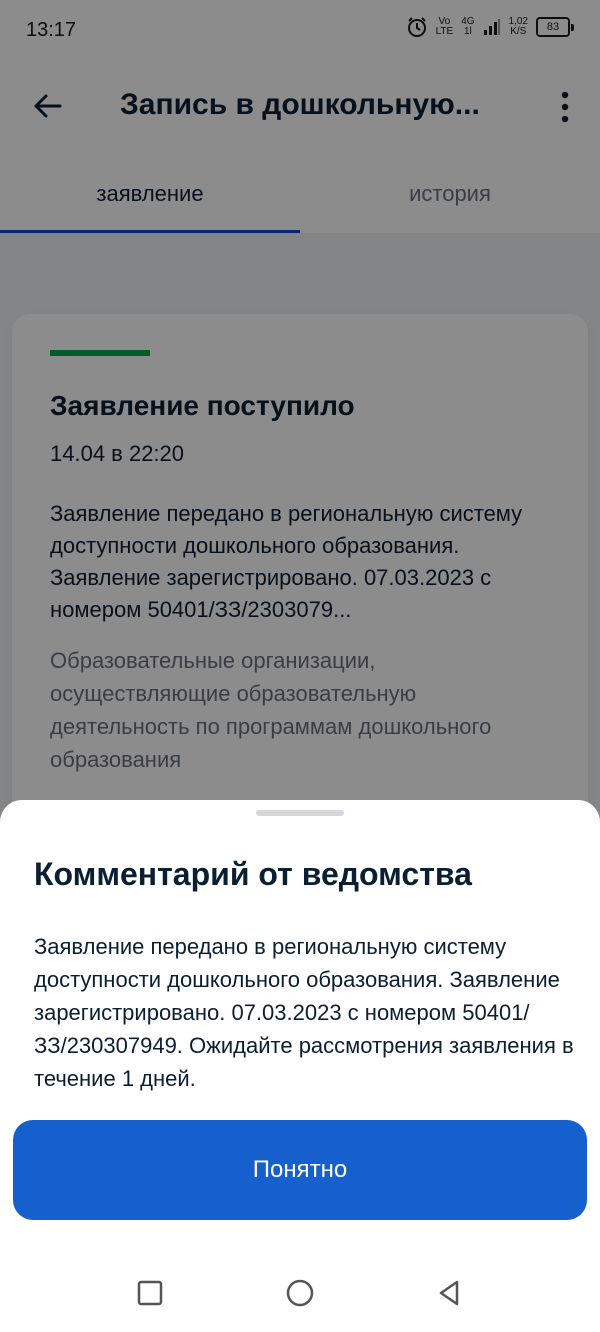 Image resolution: width=600 pixels, height=1332 pixels. What do you see at coordinates (150, 1293) in the screenshot?
I see `recent-apps-icon` at bounding box center [150, 1293].